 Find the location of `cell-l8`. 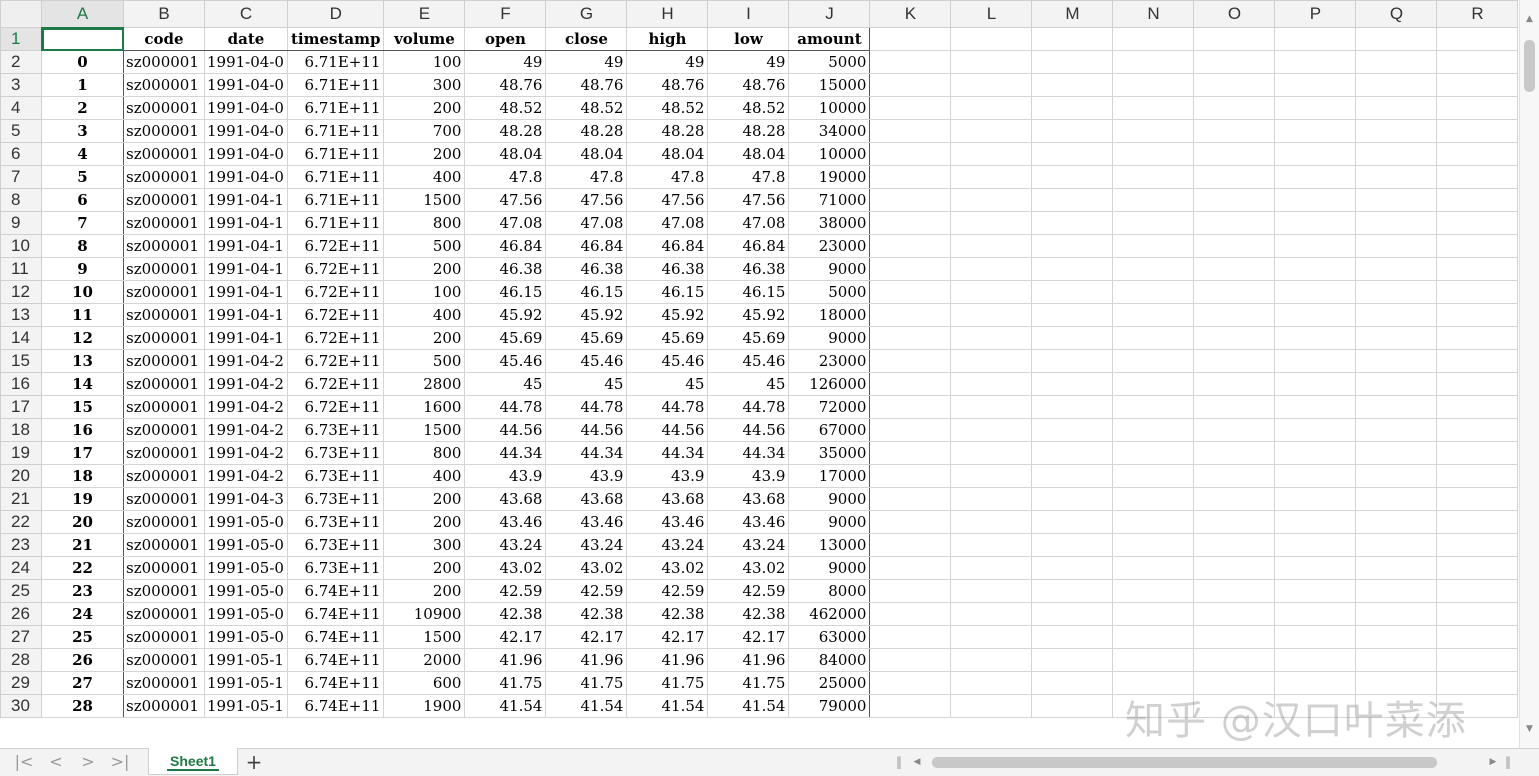

cell-l8 is located at coordinates (991, 200).